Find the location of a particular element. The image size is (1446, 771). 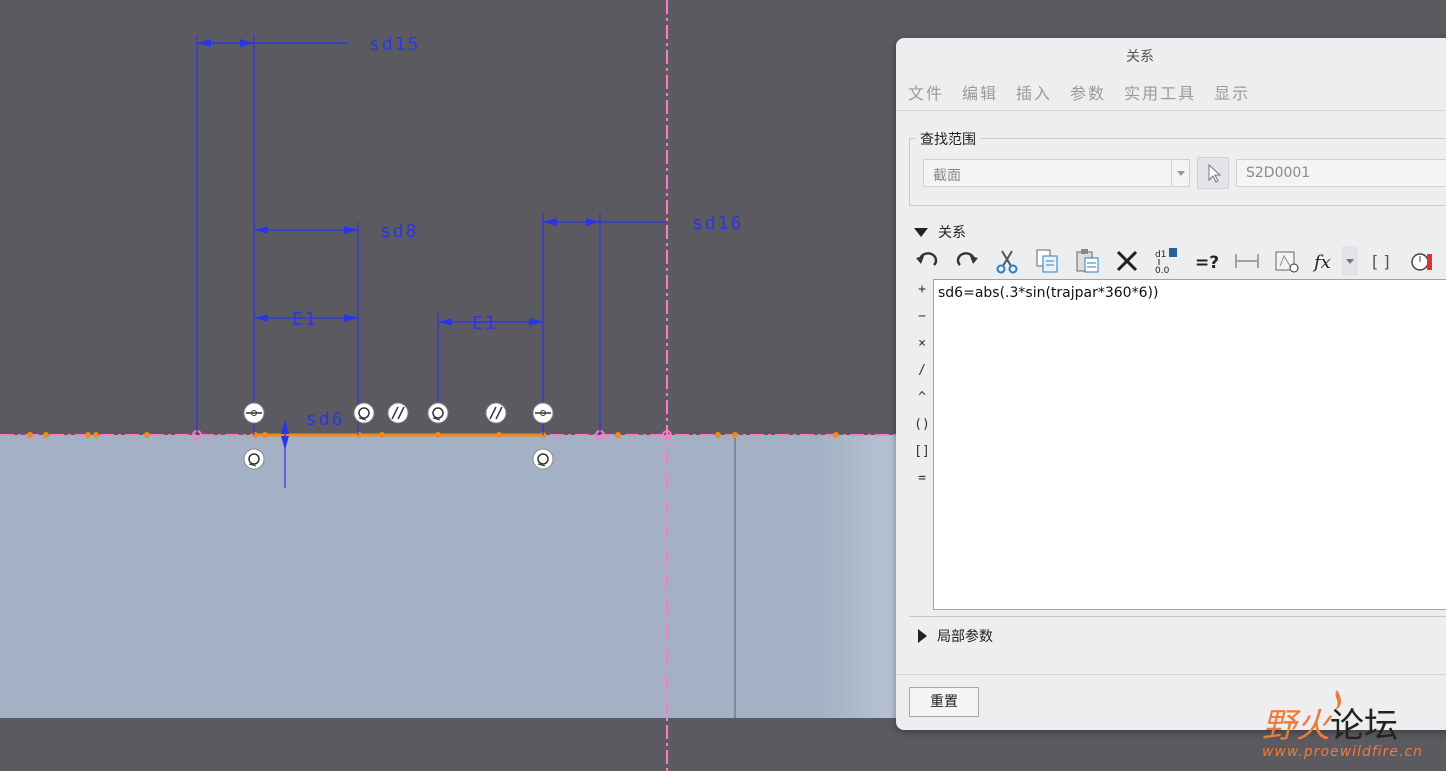

cursor-arrow-icon is located at coordinates (1215, 173).